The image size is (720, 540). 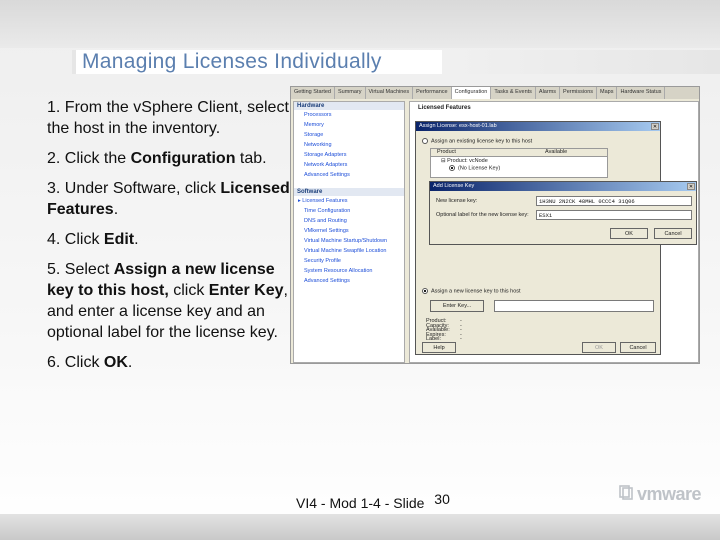 I want to click on radio-new-icon, so click(x=425, y=291).